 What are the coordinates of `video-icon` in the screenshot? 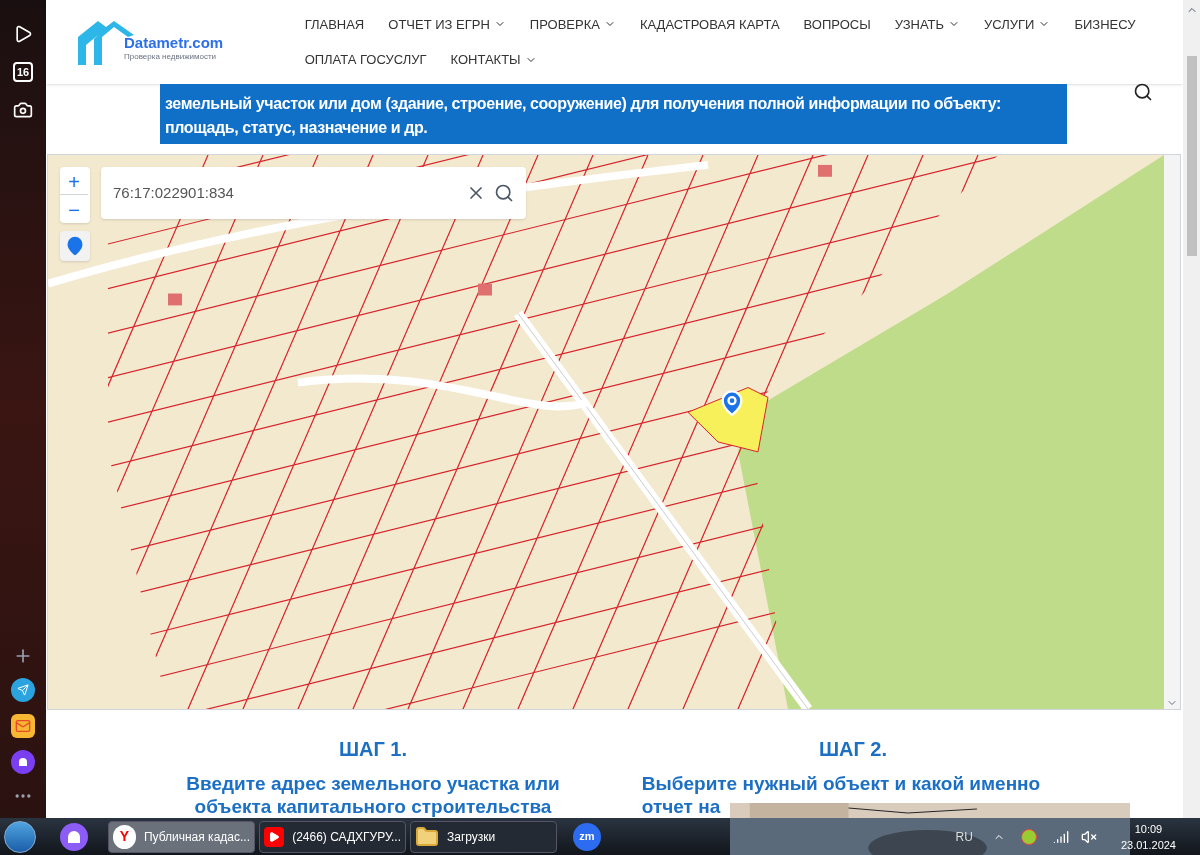 It's located at (274, 836).